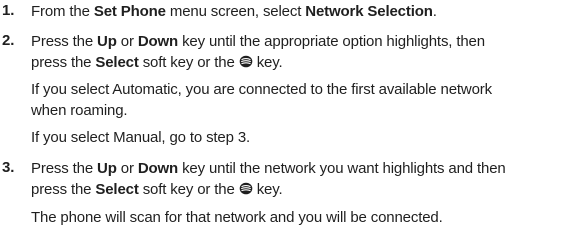  I want to click on option-name: Network Selection, so click(369, 11).